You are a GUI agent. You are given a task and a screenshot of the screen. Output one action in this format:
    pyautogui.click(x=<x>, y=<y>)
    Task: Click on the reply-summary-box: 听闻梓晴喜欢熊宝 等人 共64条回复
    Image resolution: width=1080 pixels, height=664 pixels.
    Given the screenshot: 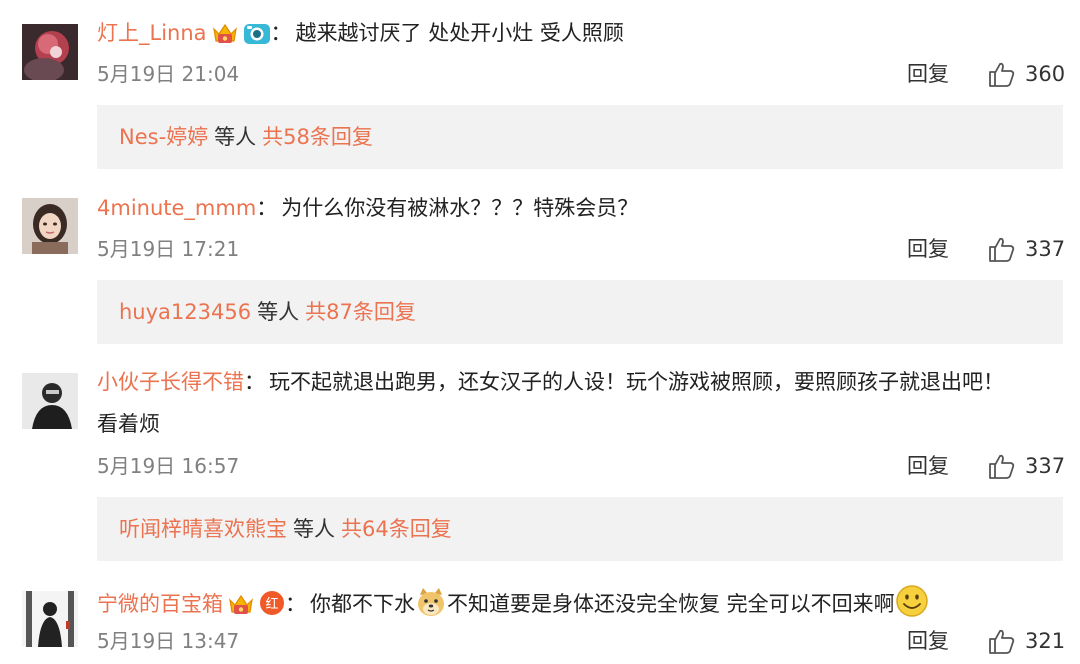 What is the action you would take?
    pyautogui.click(x=580, y=529)
    